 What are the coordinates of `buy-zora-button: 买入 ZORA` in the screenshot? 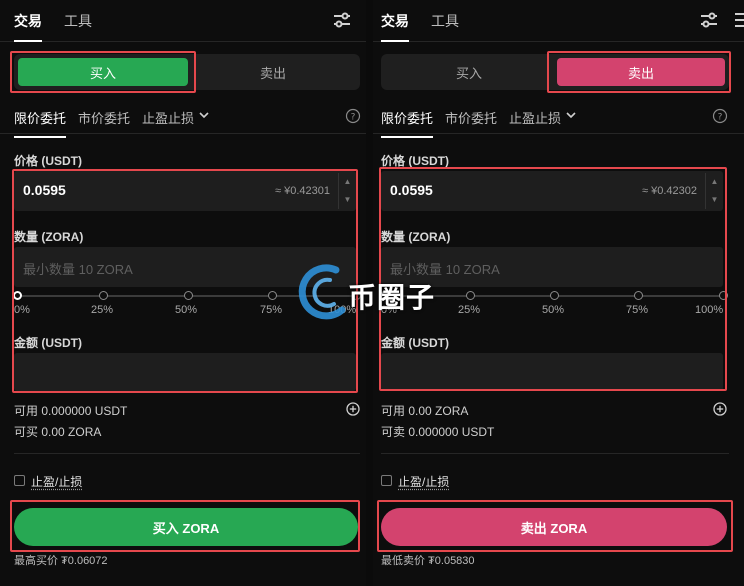 It's located at (186, 527).